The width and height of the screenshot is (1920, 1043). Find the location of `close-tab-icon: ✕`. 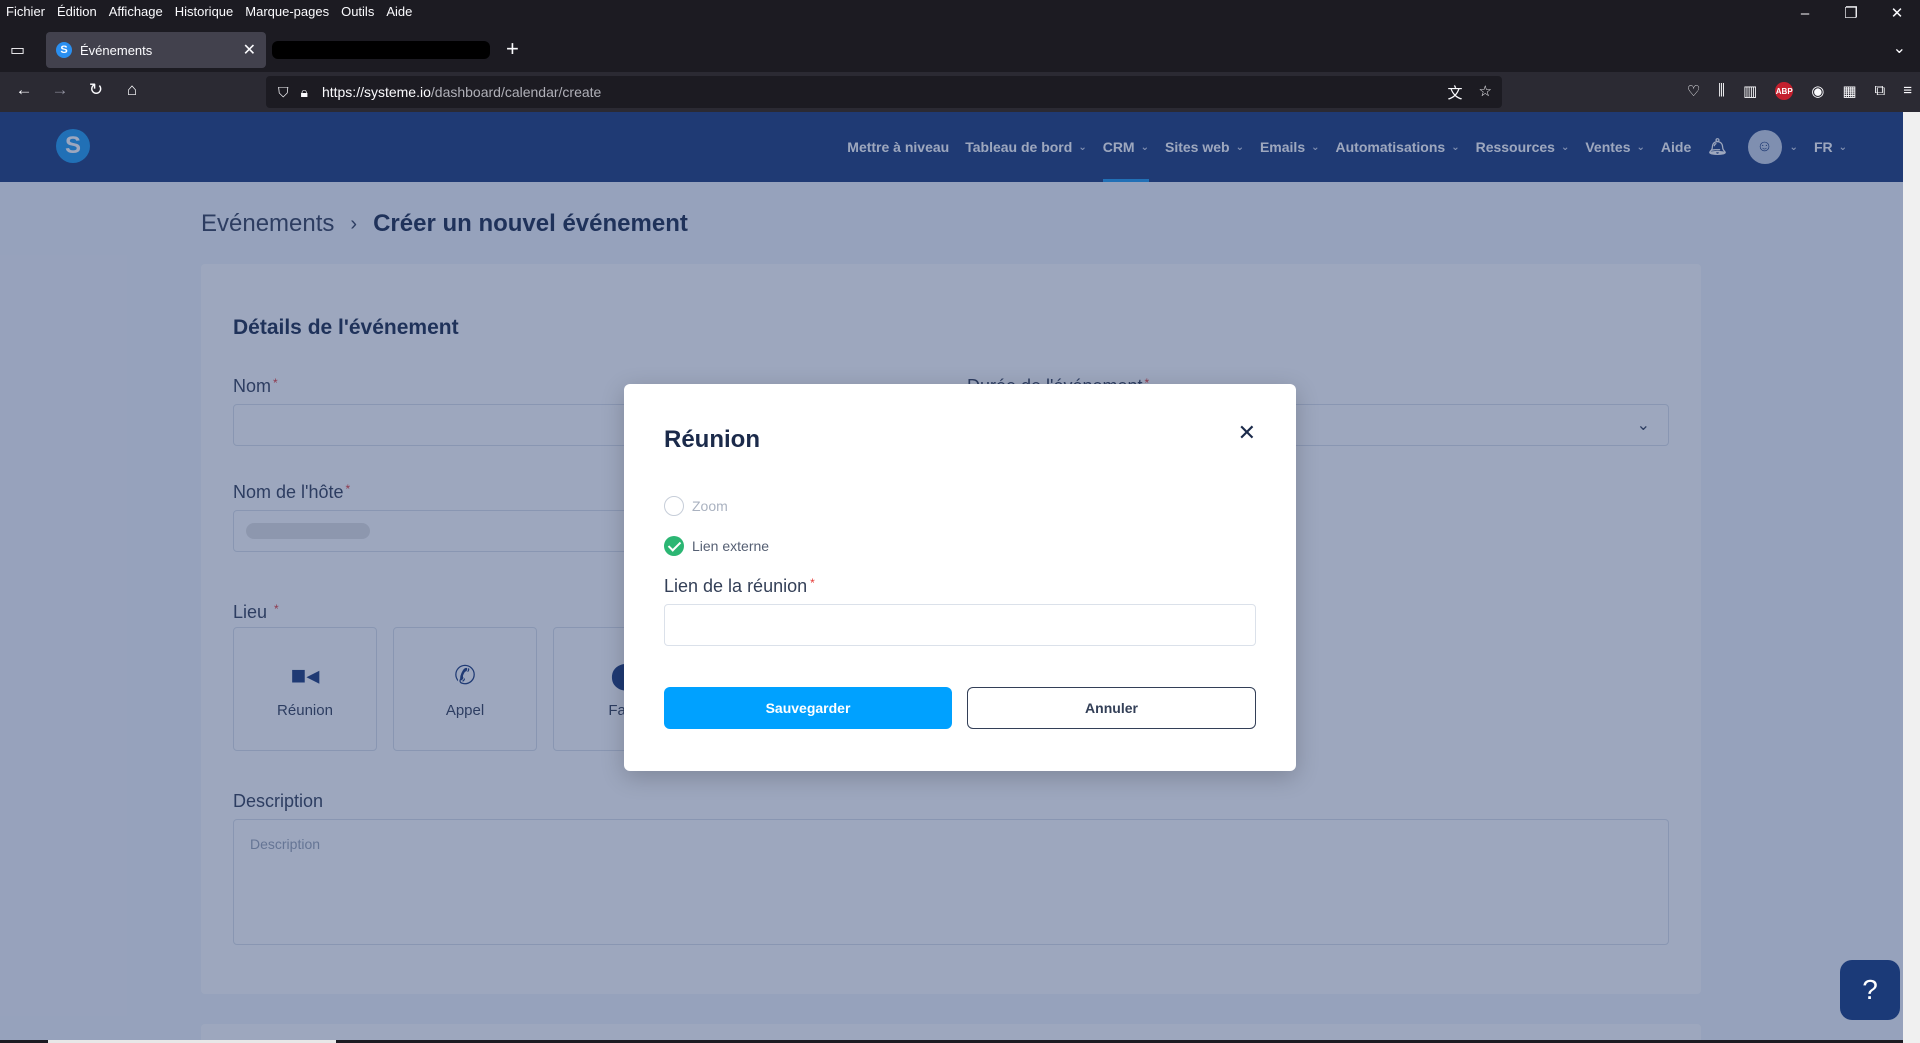

close-tab-icon: ✕ is located at coordinates (249, 50).